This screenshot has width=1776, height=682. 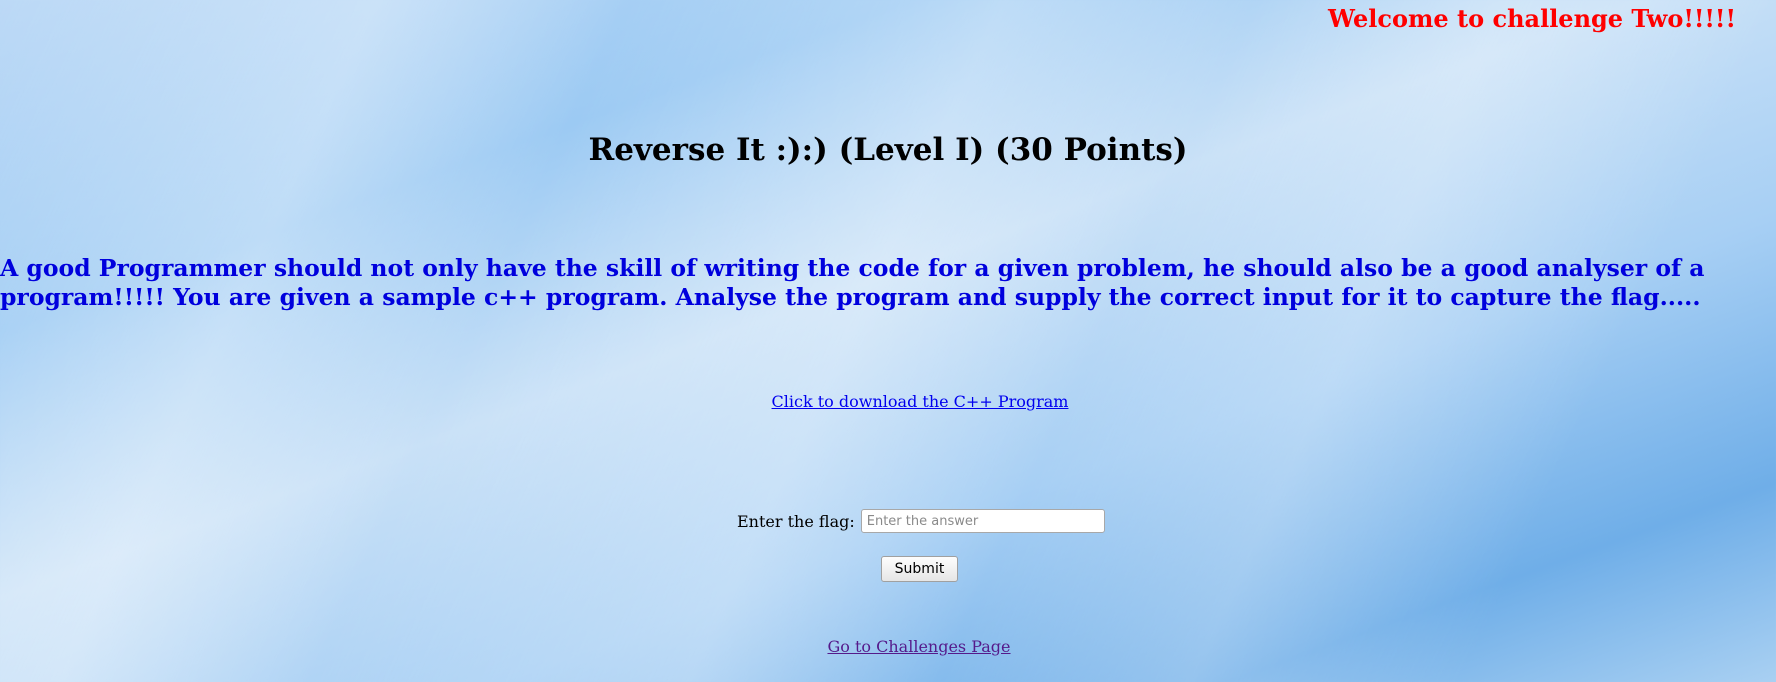 I want to click on flag-label: Enter the flag:, so click(x=796, y=521).